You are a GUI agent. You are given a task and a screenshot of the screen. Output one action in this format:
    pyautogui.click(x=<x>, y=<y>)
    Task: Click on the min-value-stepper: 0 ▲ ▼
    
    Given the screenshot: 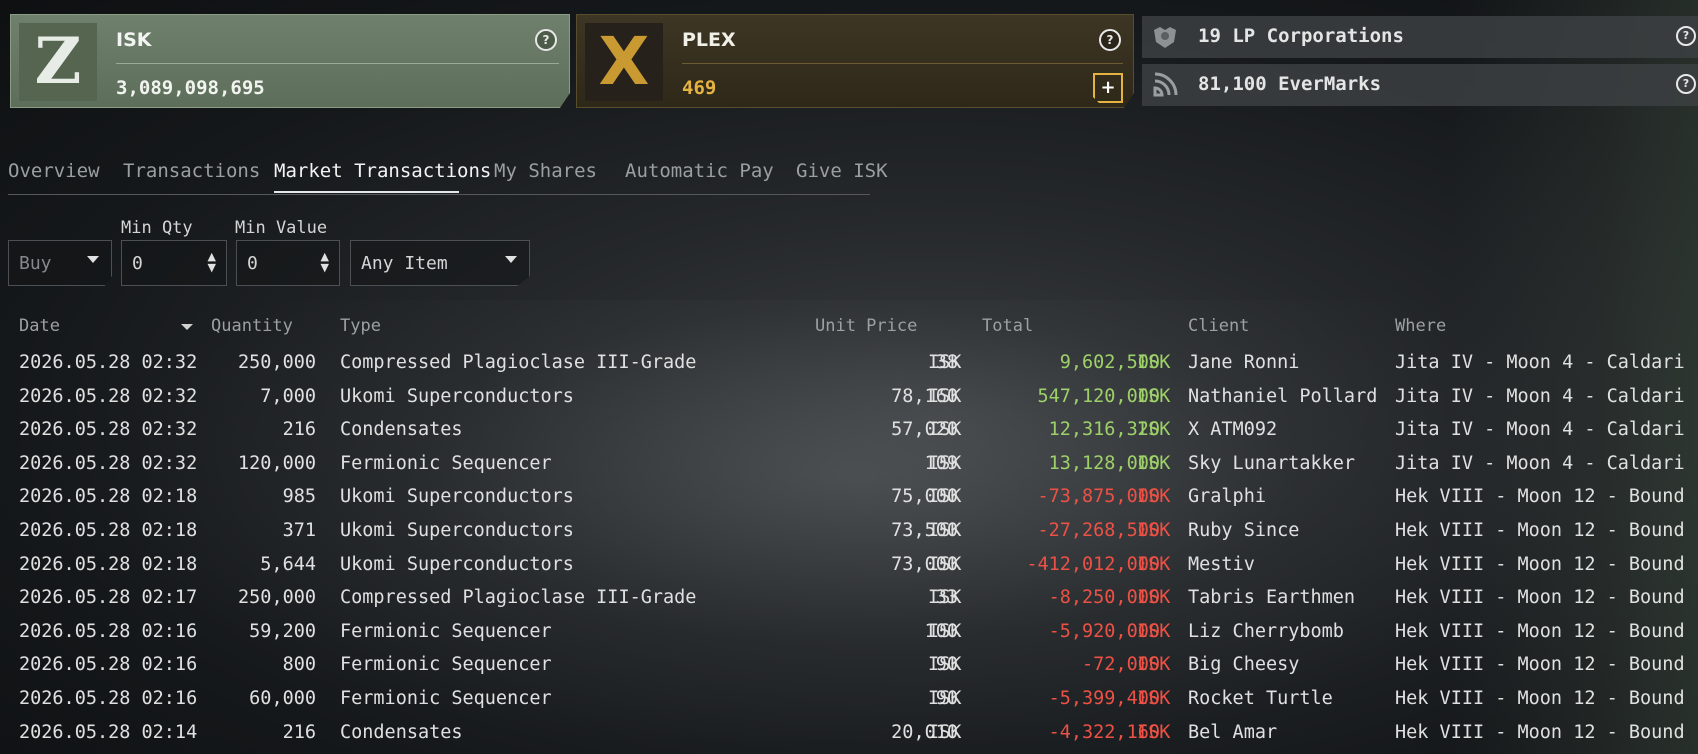 What is the action you would take?
    pyautogui.click(x=288, y=263)
    